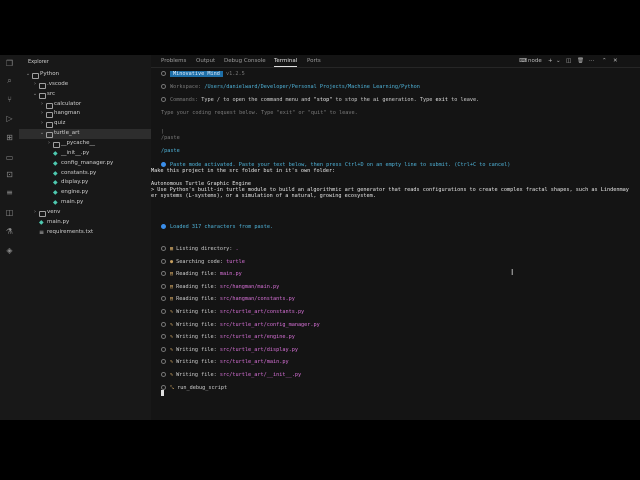 The width and height of the screenshot is (640, 480). Describe the element at coordinates (592, 61) in the screenshot. I see `more-actions-icon: ⋯` at that location.